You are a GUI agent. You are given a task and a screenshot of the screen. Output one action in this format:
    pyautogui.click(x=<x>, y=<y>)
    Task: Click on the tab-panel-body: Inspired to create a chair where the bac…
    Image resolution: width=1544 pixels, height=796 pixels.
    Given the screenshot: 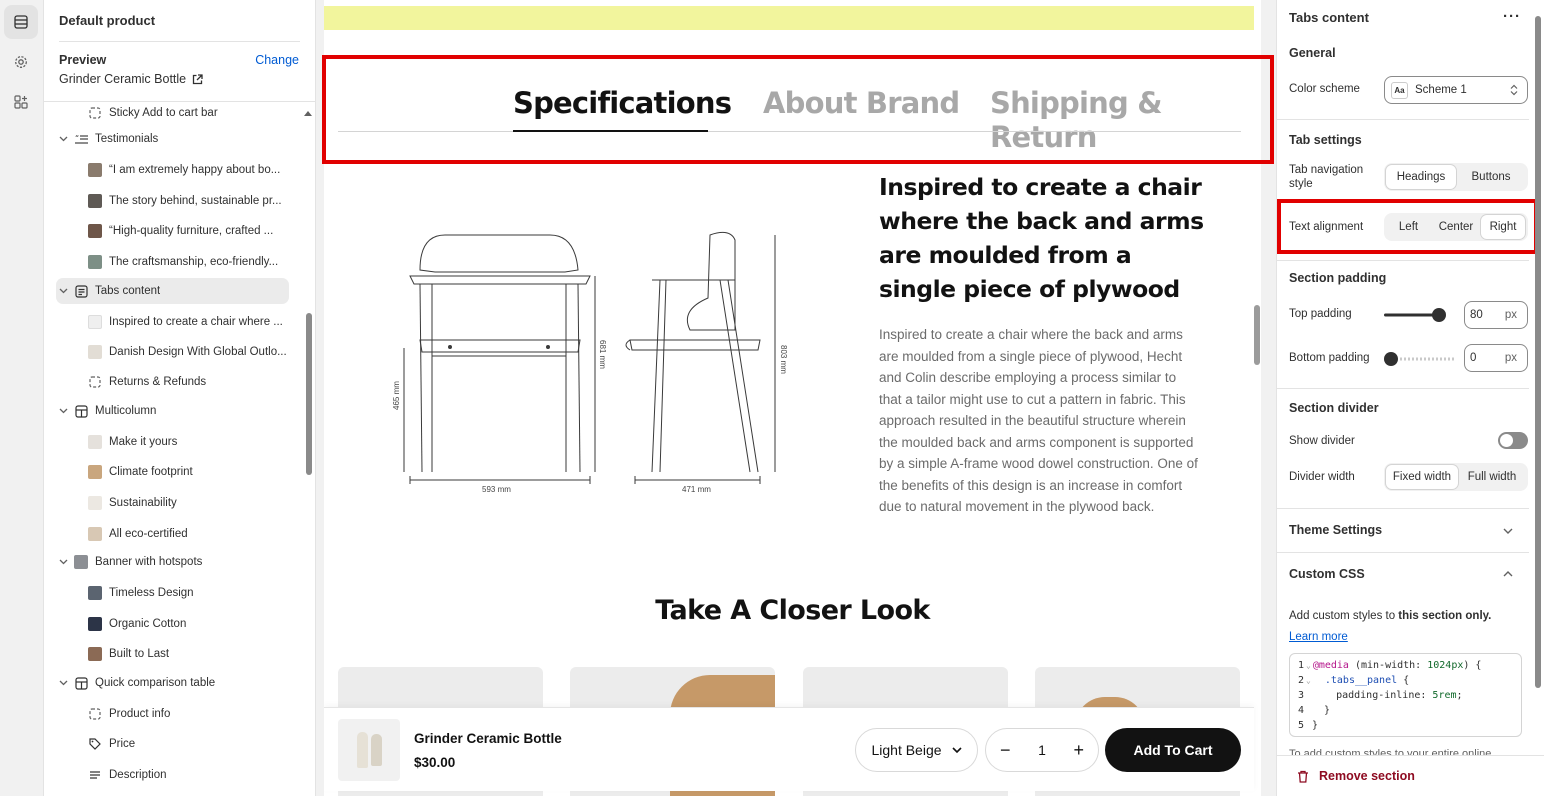 What is the action you would take?
    pyautogui.click(x=1038, y=420)
    